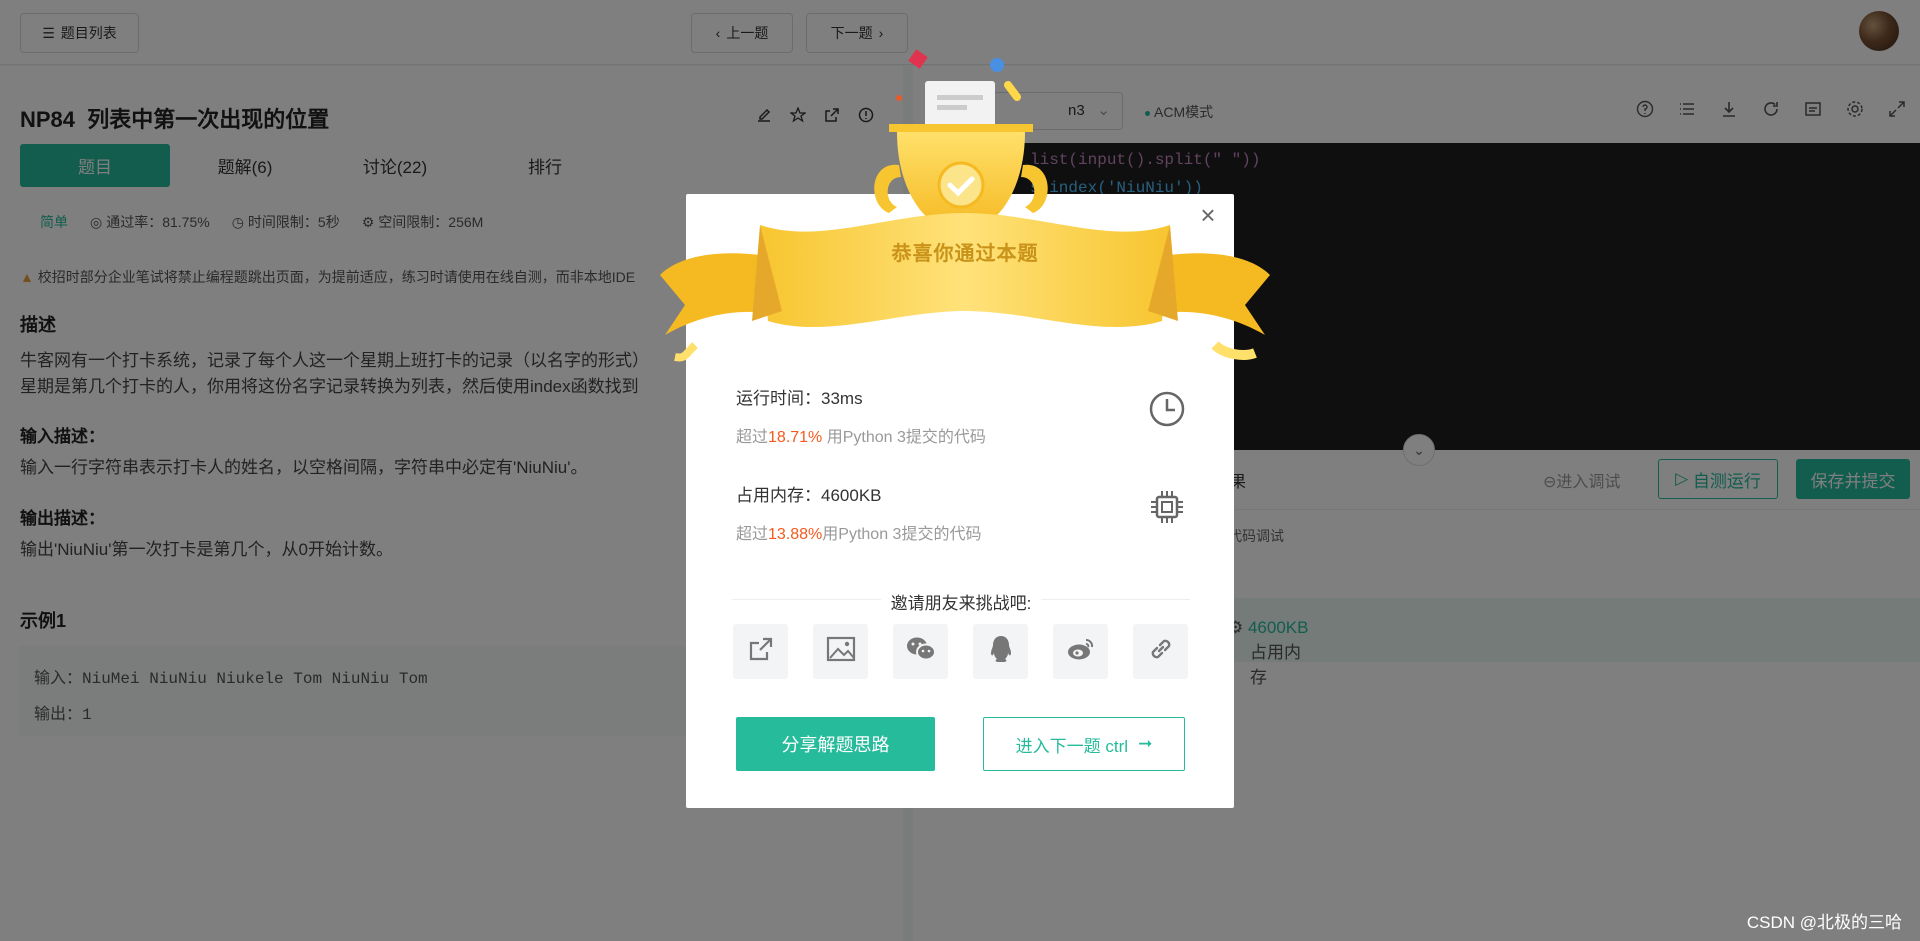 The width and height of the screenshot is (1920, 941). I want to click on next-question-label: 进入下一题 ctrl, so click(1072, 746).